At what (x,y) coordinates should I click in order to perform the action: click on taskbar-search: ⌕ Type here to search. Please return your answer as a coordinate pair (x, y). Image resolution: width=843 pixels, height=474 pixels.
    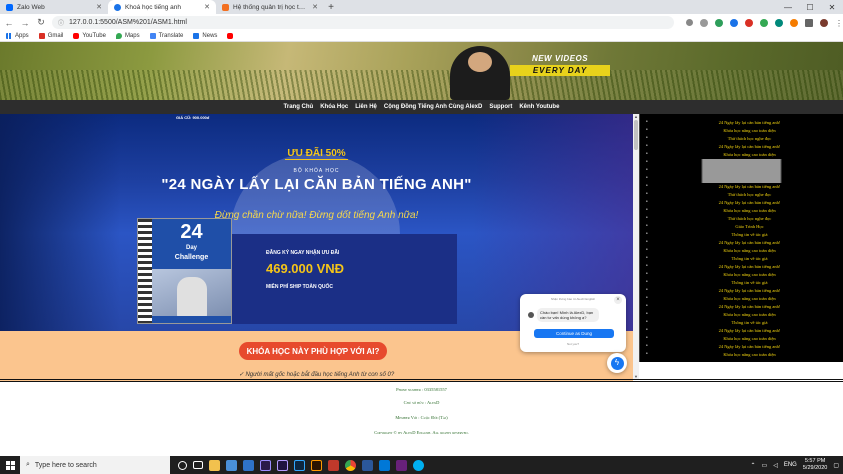
    Looking at the image, I should click on (95, 465).